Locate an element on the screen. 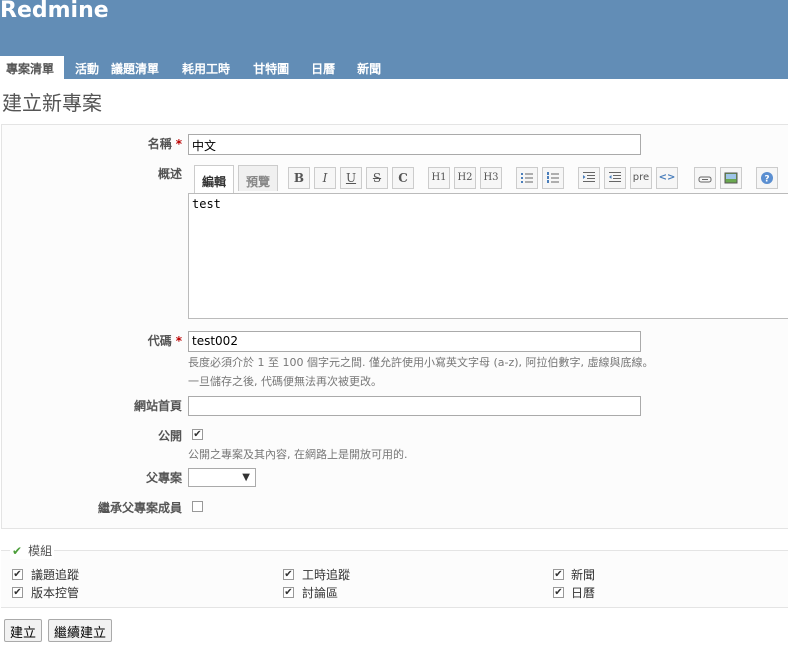  bold-button: B is located at coordinates (299, 178).